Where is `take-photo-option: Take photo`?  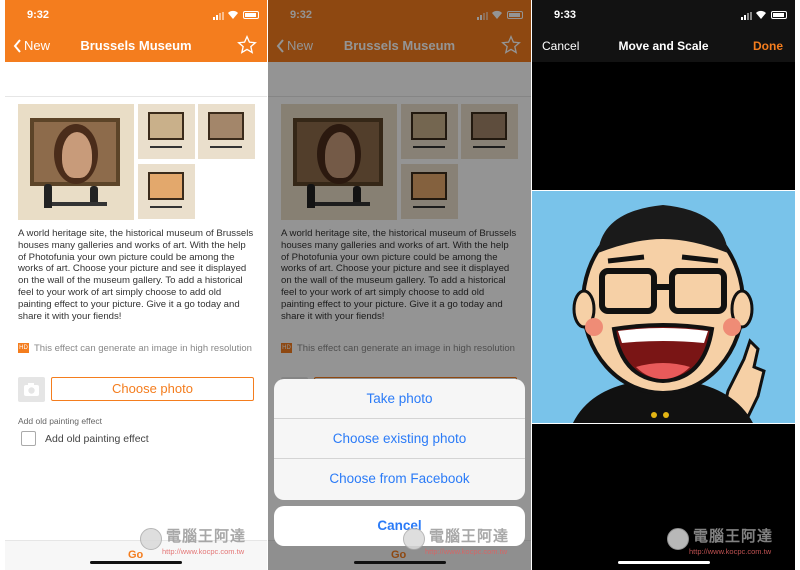 take-photo-option: Take photo is located at coordinates (399, 399).